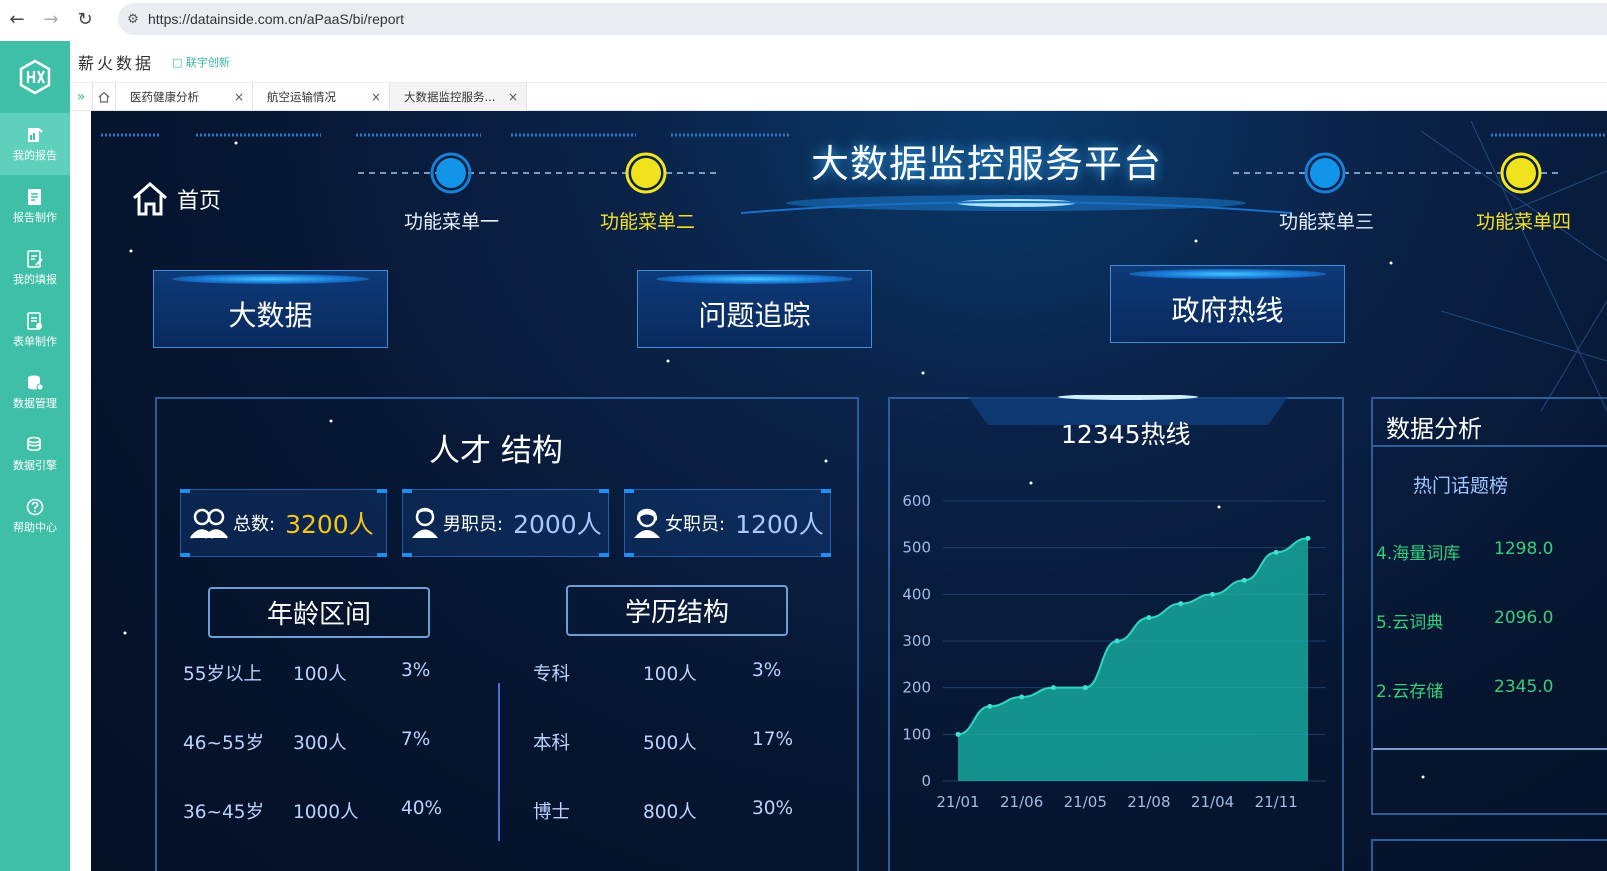  Describe the element at coordinates (164, 96) in the screenshot. I see `tab-label: 医药健康分析` at that location.